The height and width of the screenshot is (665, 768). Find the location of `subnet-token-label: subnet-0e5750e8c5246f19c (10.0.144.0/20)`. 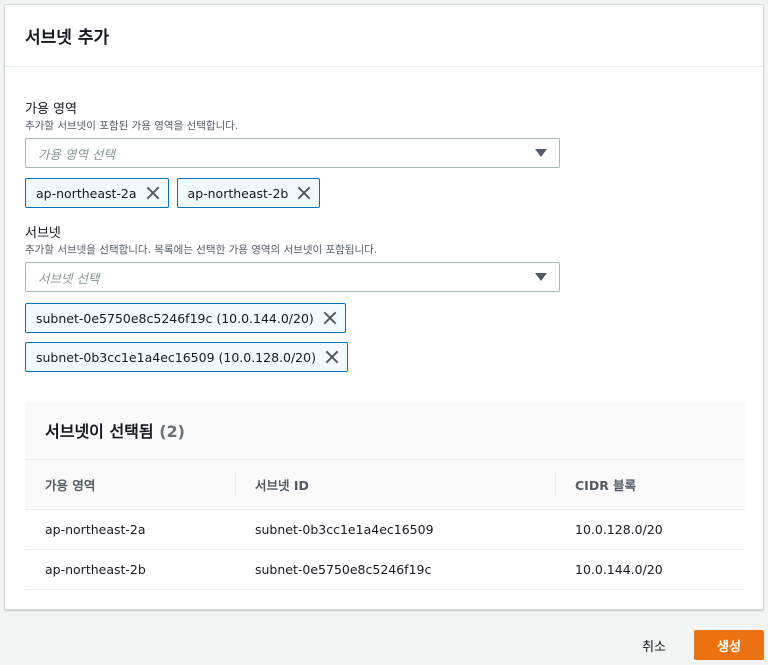

subnet-token-label: subnet-0e5750e8c5246f19c (10.0.144.0/20) is located at coordinates (175, 318).